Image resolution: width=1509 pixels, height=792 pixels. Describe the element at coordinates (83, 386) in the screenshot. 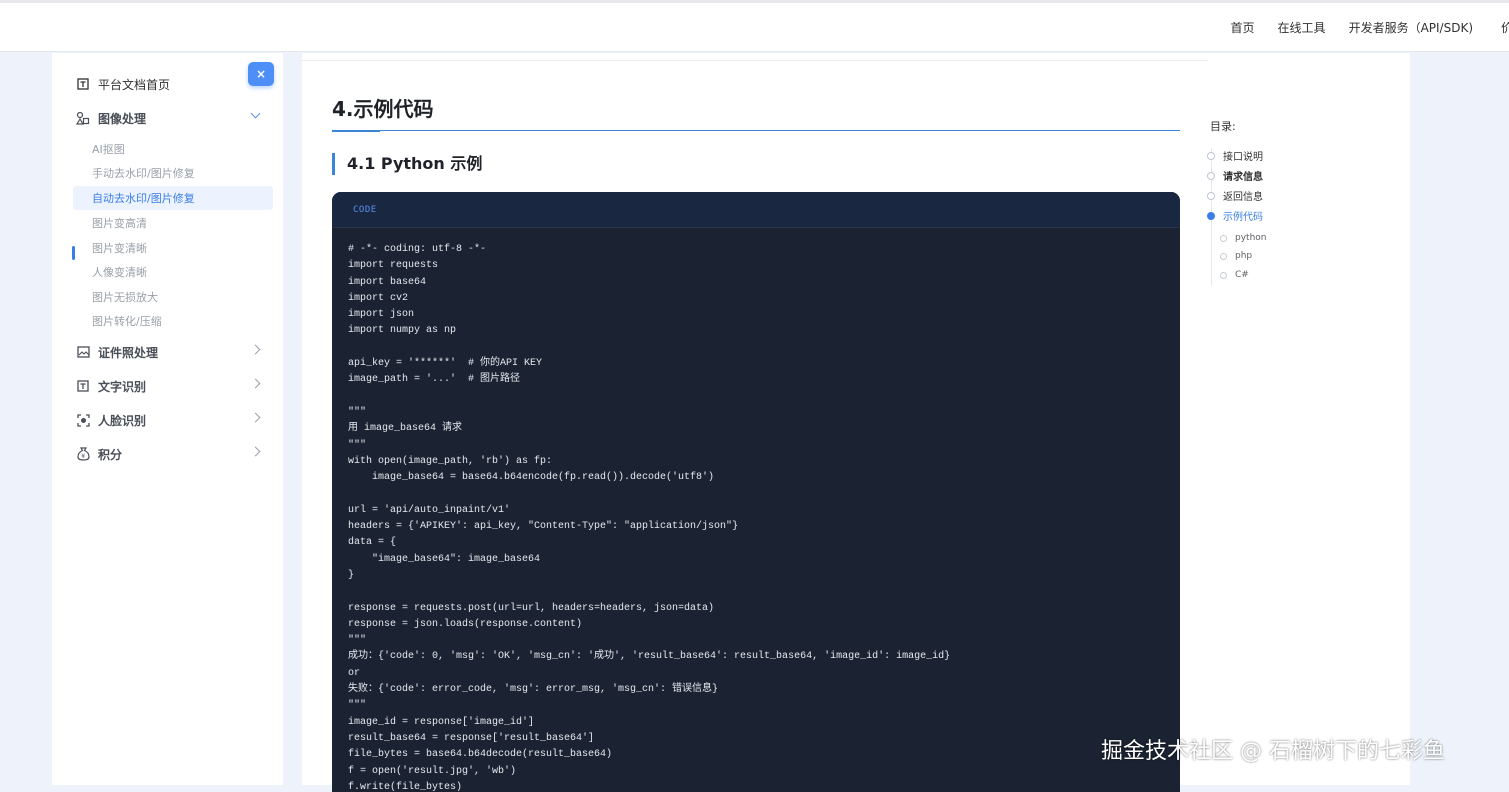

I see `text-icon` at that location.